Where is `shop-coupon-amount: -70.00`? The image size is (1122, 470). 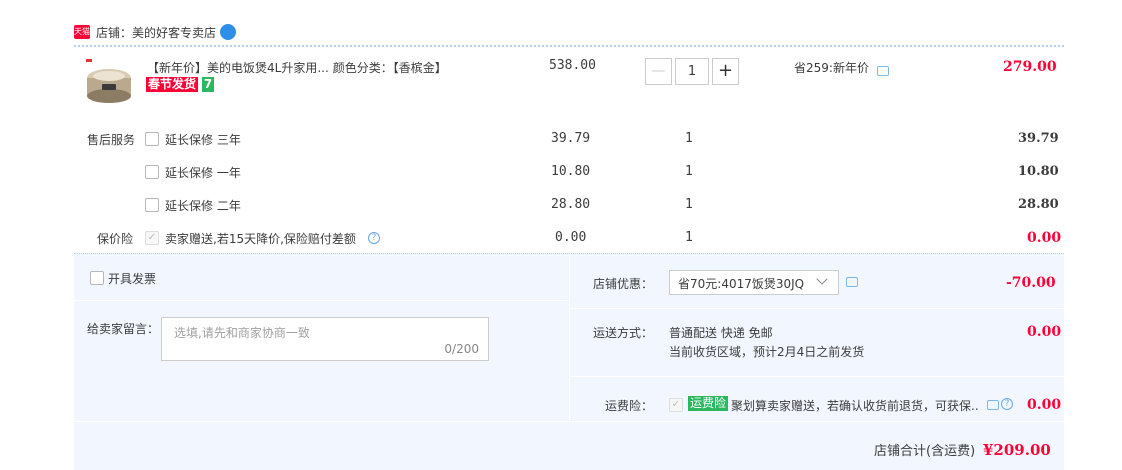
shop-coupon-amount: -70.00 is located at coordinates (1031, 283).